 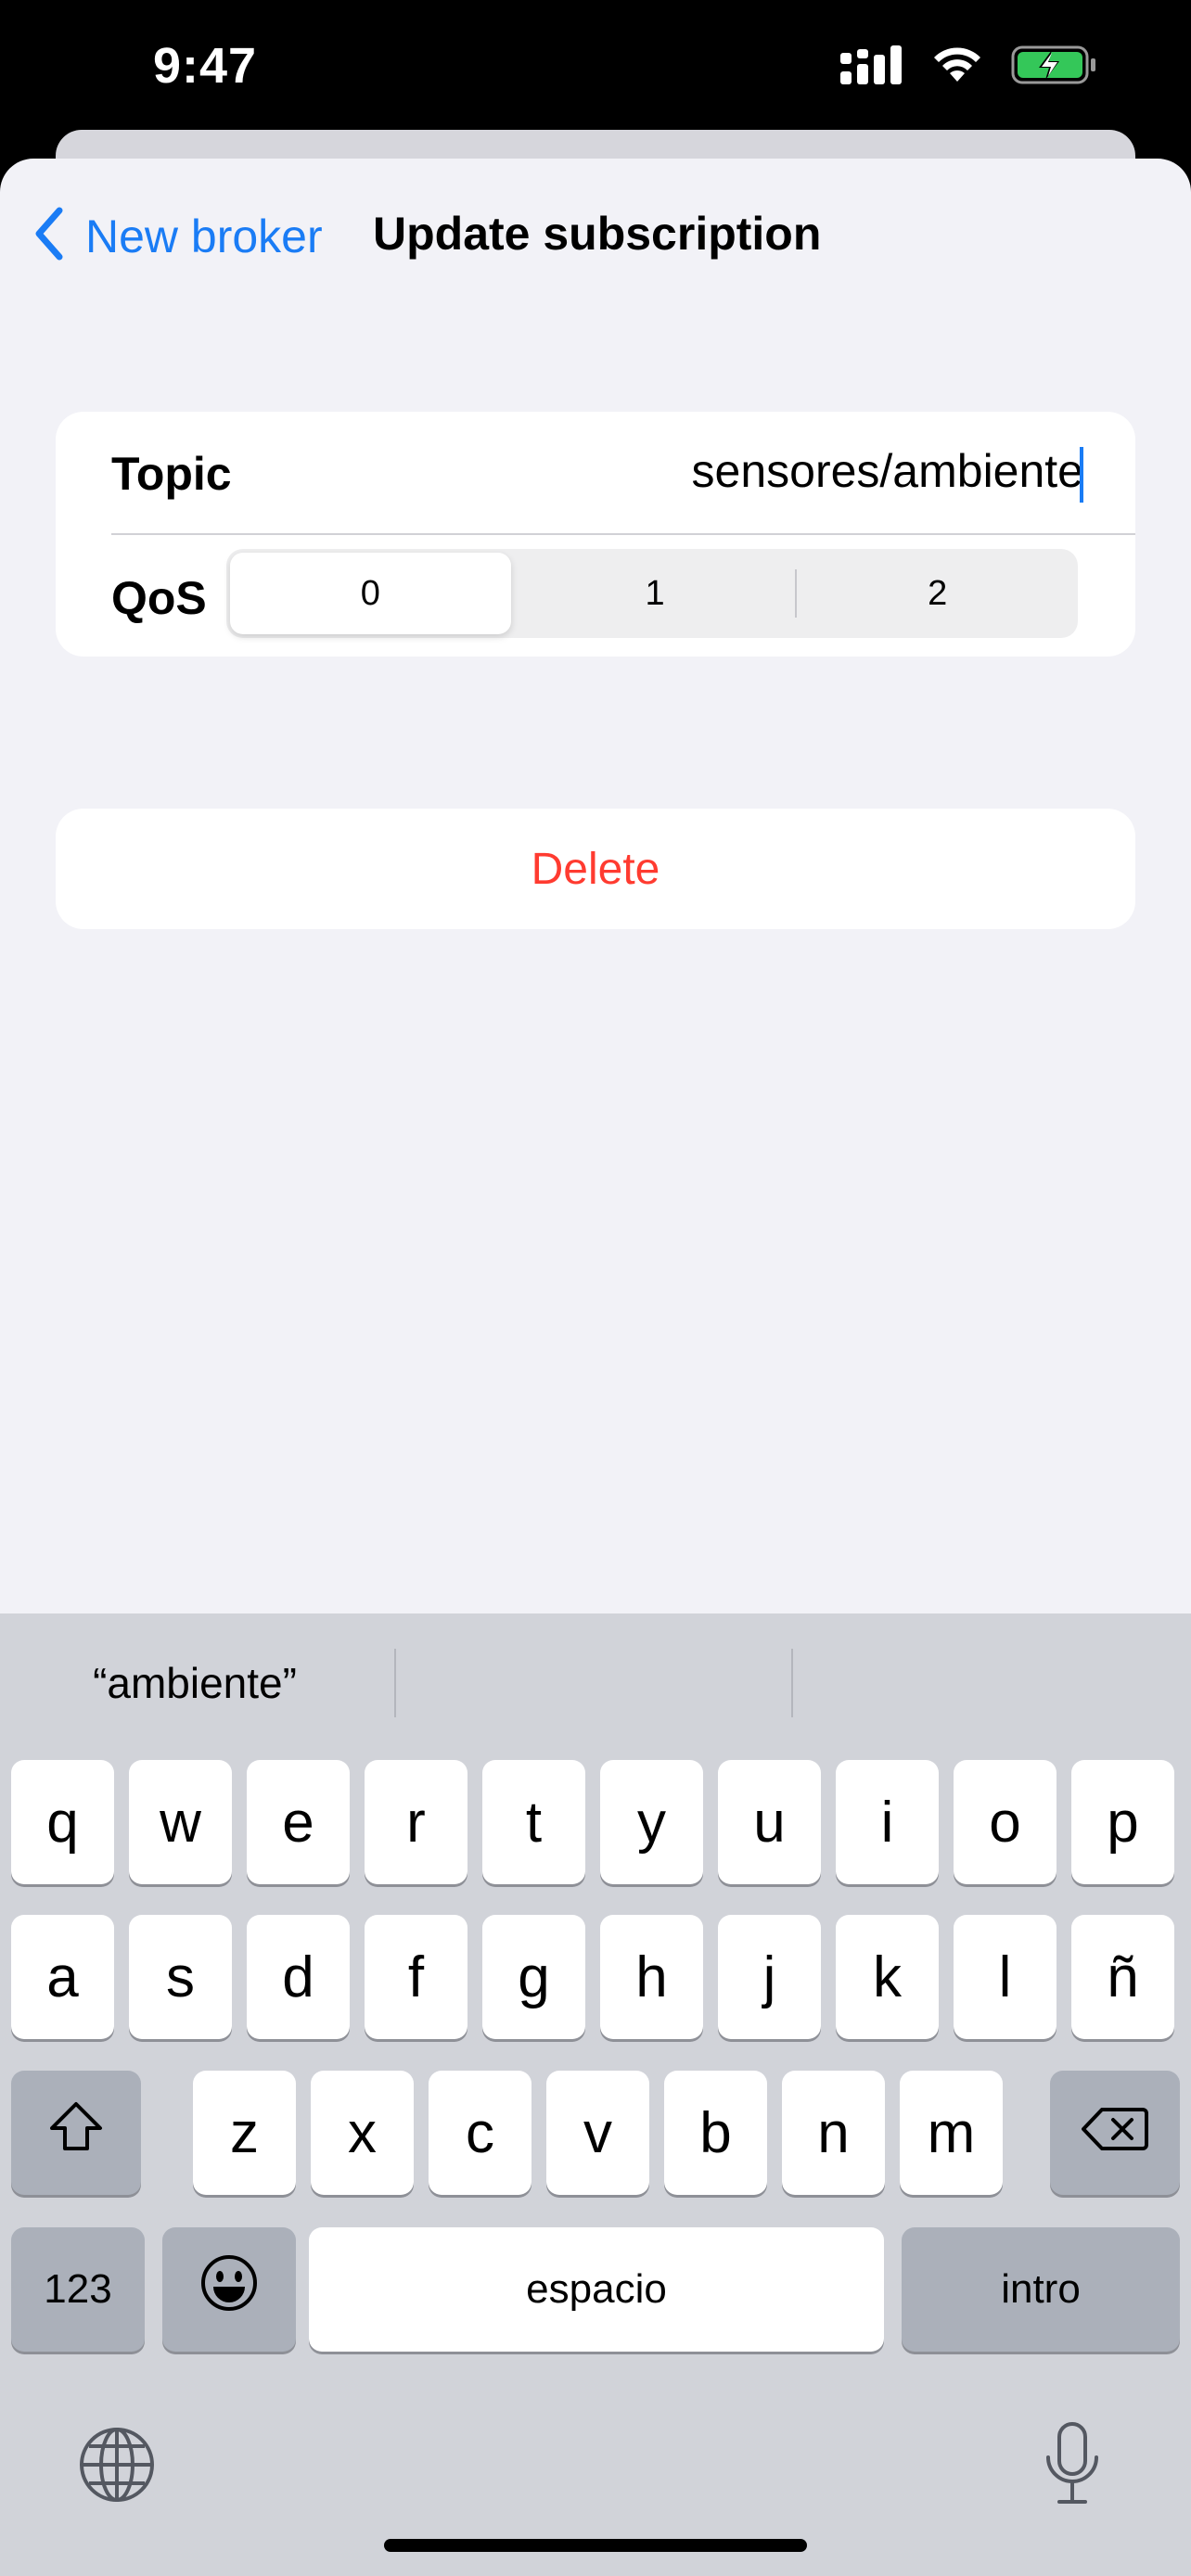 What do you see at coordinates (362, 2133) in the screenshot?
I see `key-x: x` at bounding box center [362, 2133].